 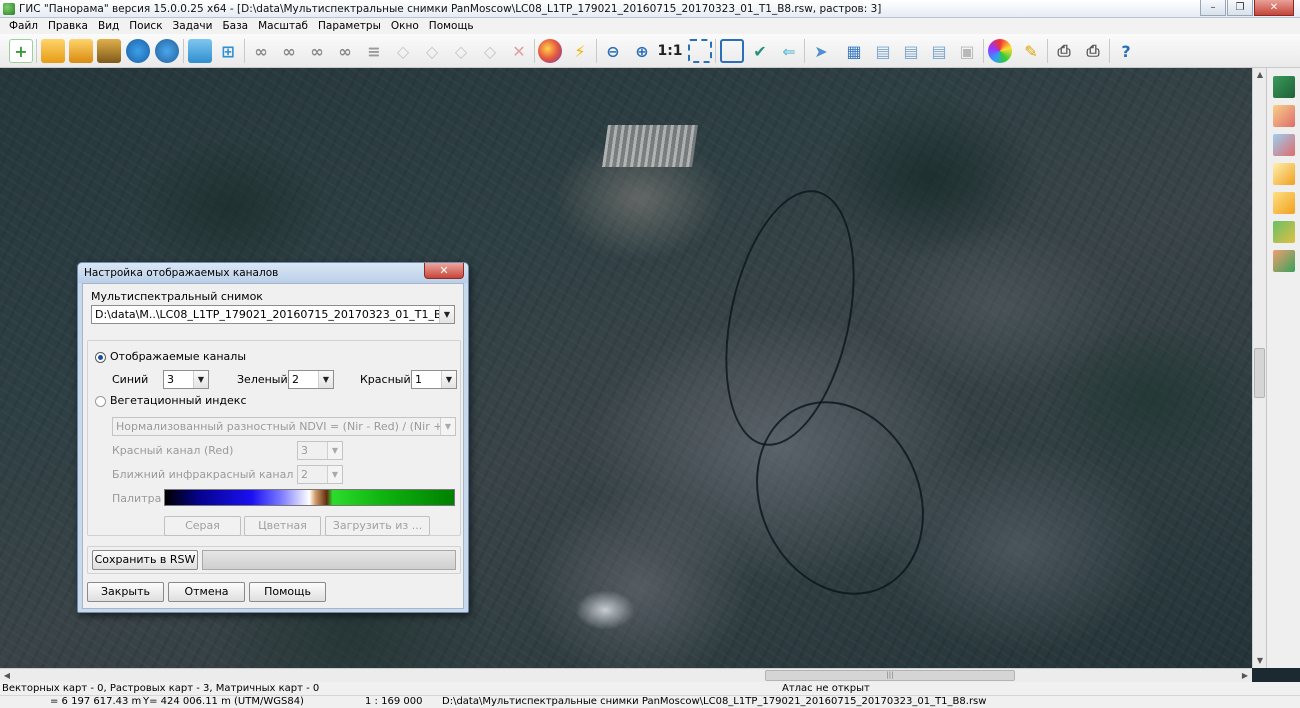 I want to click on edit-object-icon: ◇, so click(x=432, y=51).